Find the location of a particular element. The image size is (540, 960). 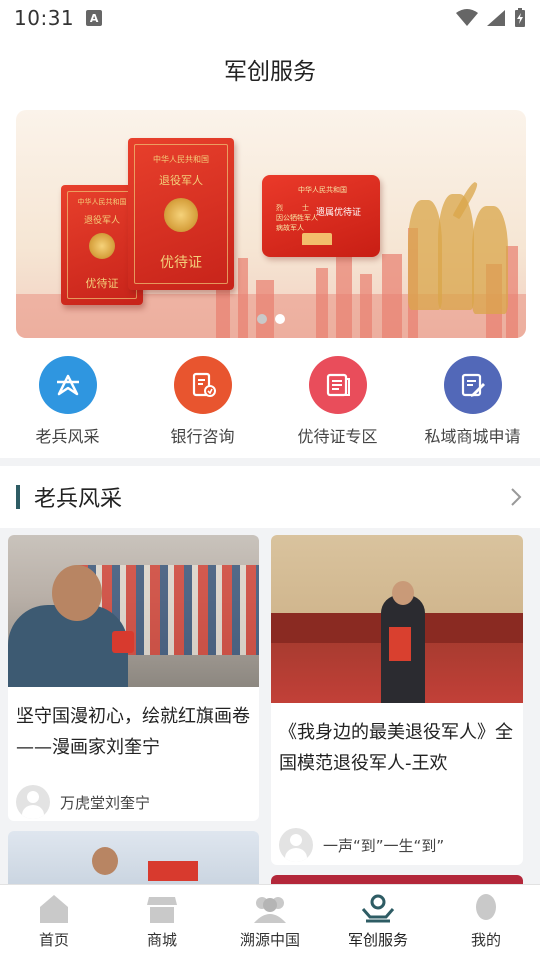

news-card-icon is located at coordinates (337, 385).